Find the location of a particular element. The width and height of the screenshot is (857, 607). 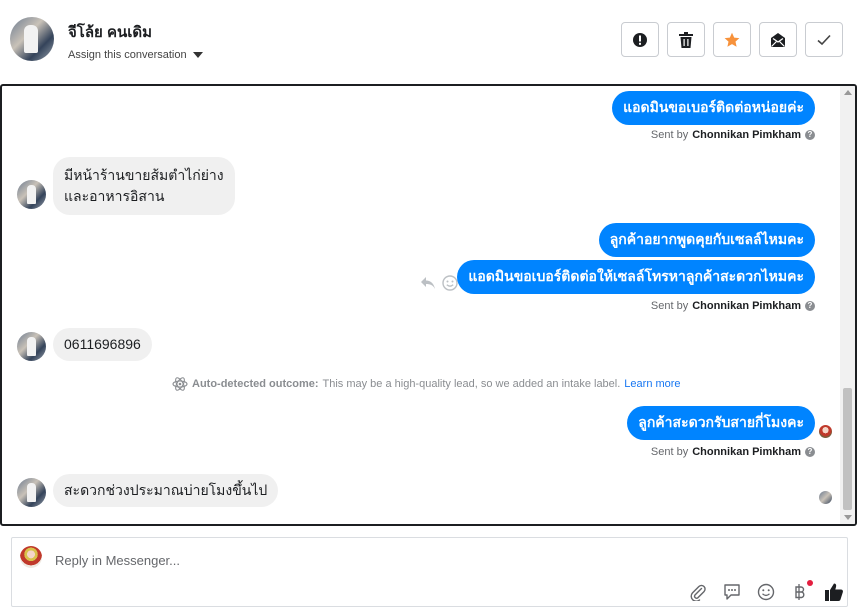

mark-unread-button is located at coordinates (778, 39).